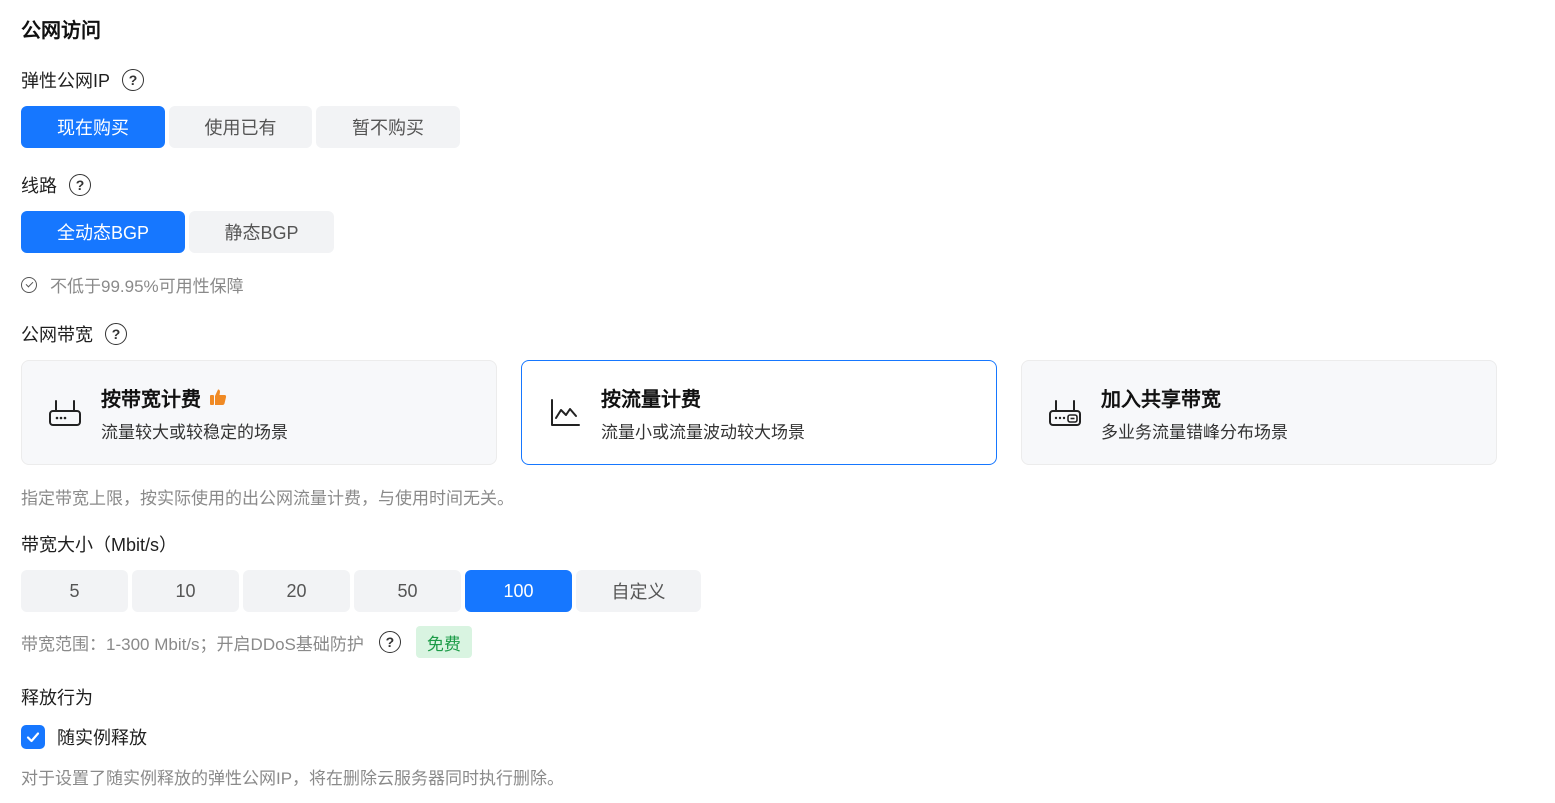 The height and width of the screenshot is (803, 1555). I want to click on eip-label: 弹性公网IP ?, so click(83, 80).